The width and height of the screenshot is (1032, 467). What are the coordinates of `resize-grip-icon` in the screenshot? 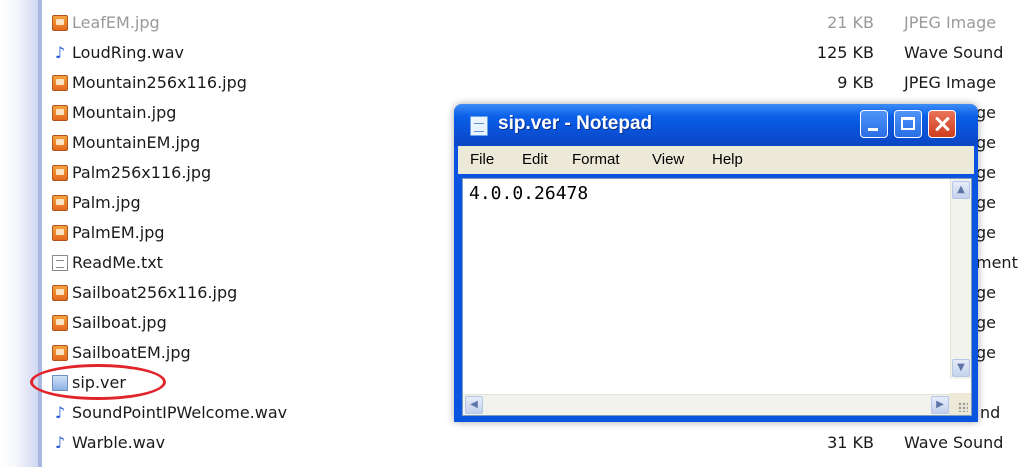 It's located at (960, 404).